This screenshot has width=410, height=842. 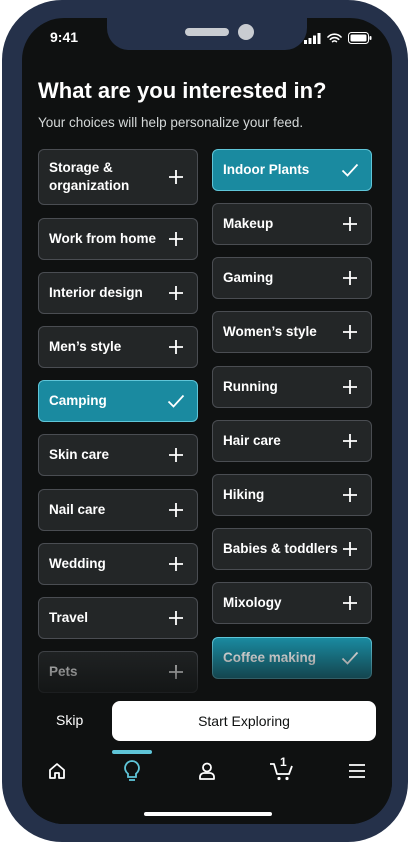 I want to click on interest-label: Skin care, so click(x=79, y=454).